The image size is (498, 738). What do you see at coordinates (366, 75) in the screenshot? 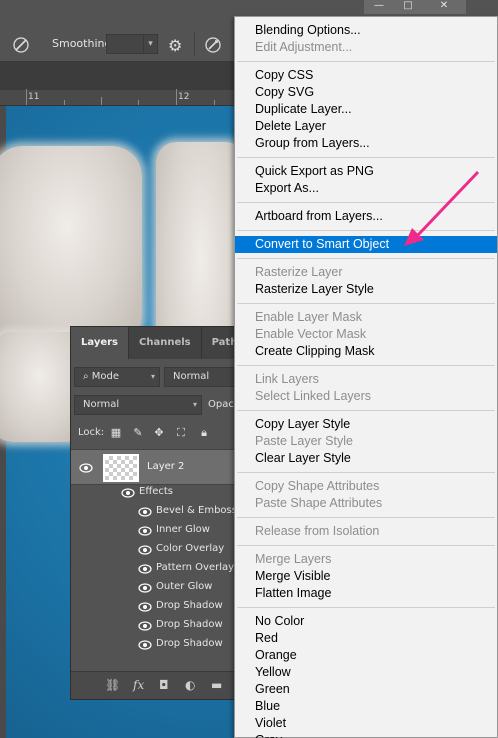
I see `menu-item-copy-css: Copy CSS` at bounding box center [366, 75].